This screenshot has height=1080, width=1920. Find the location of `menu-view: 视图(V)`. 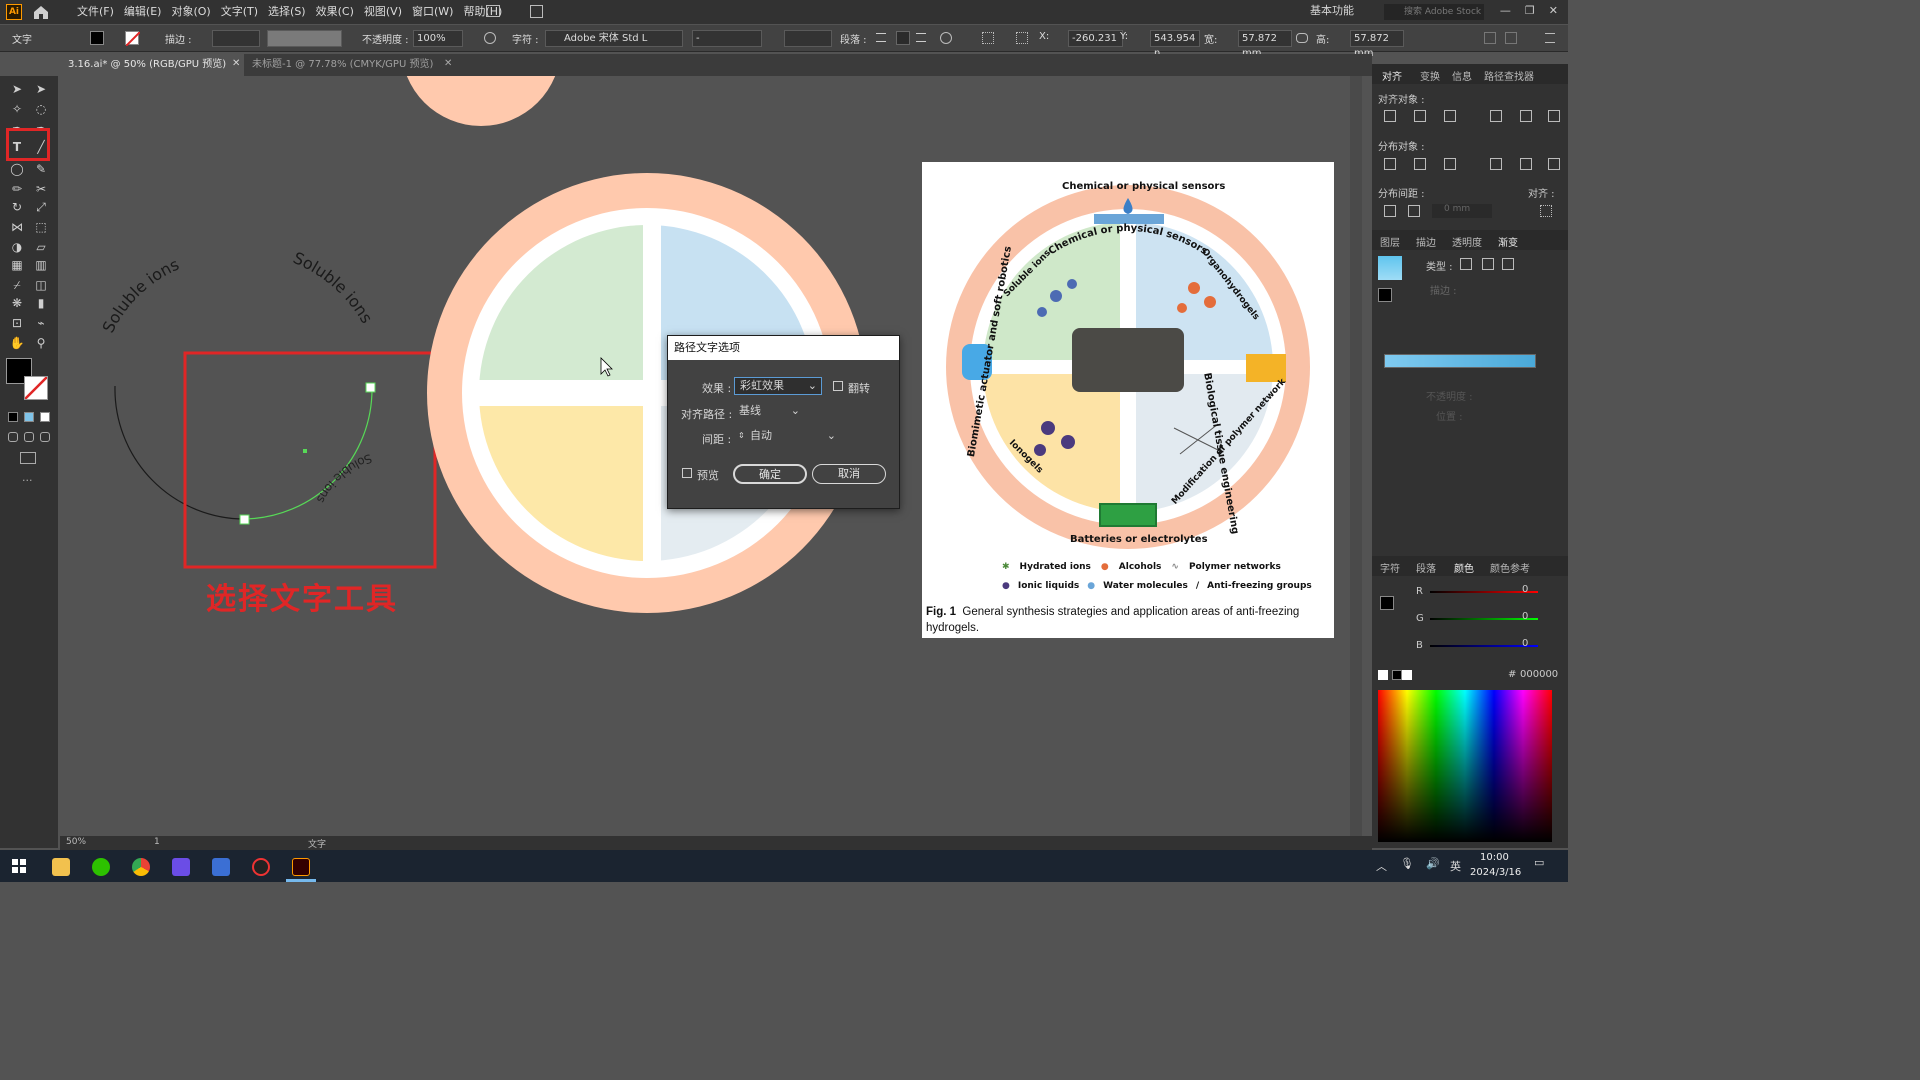

menu-view: 视图(V) is located at coordinates (383, 12).